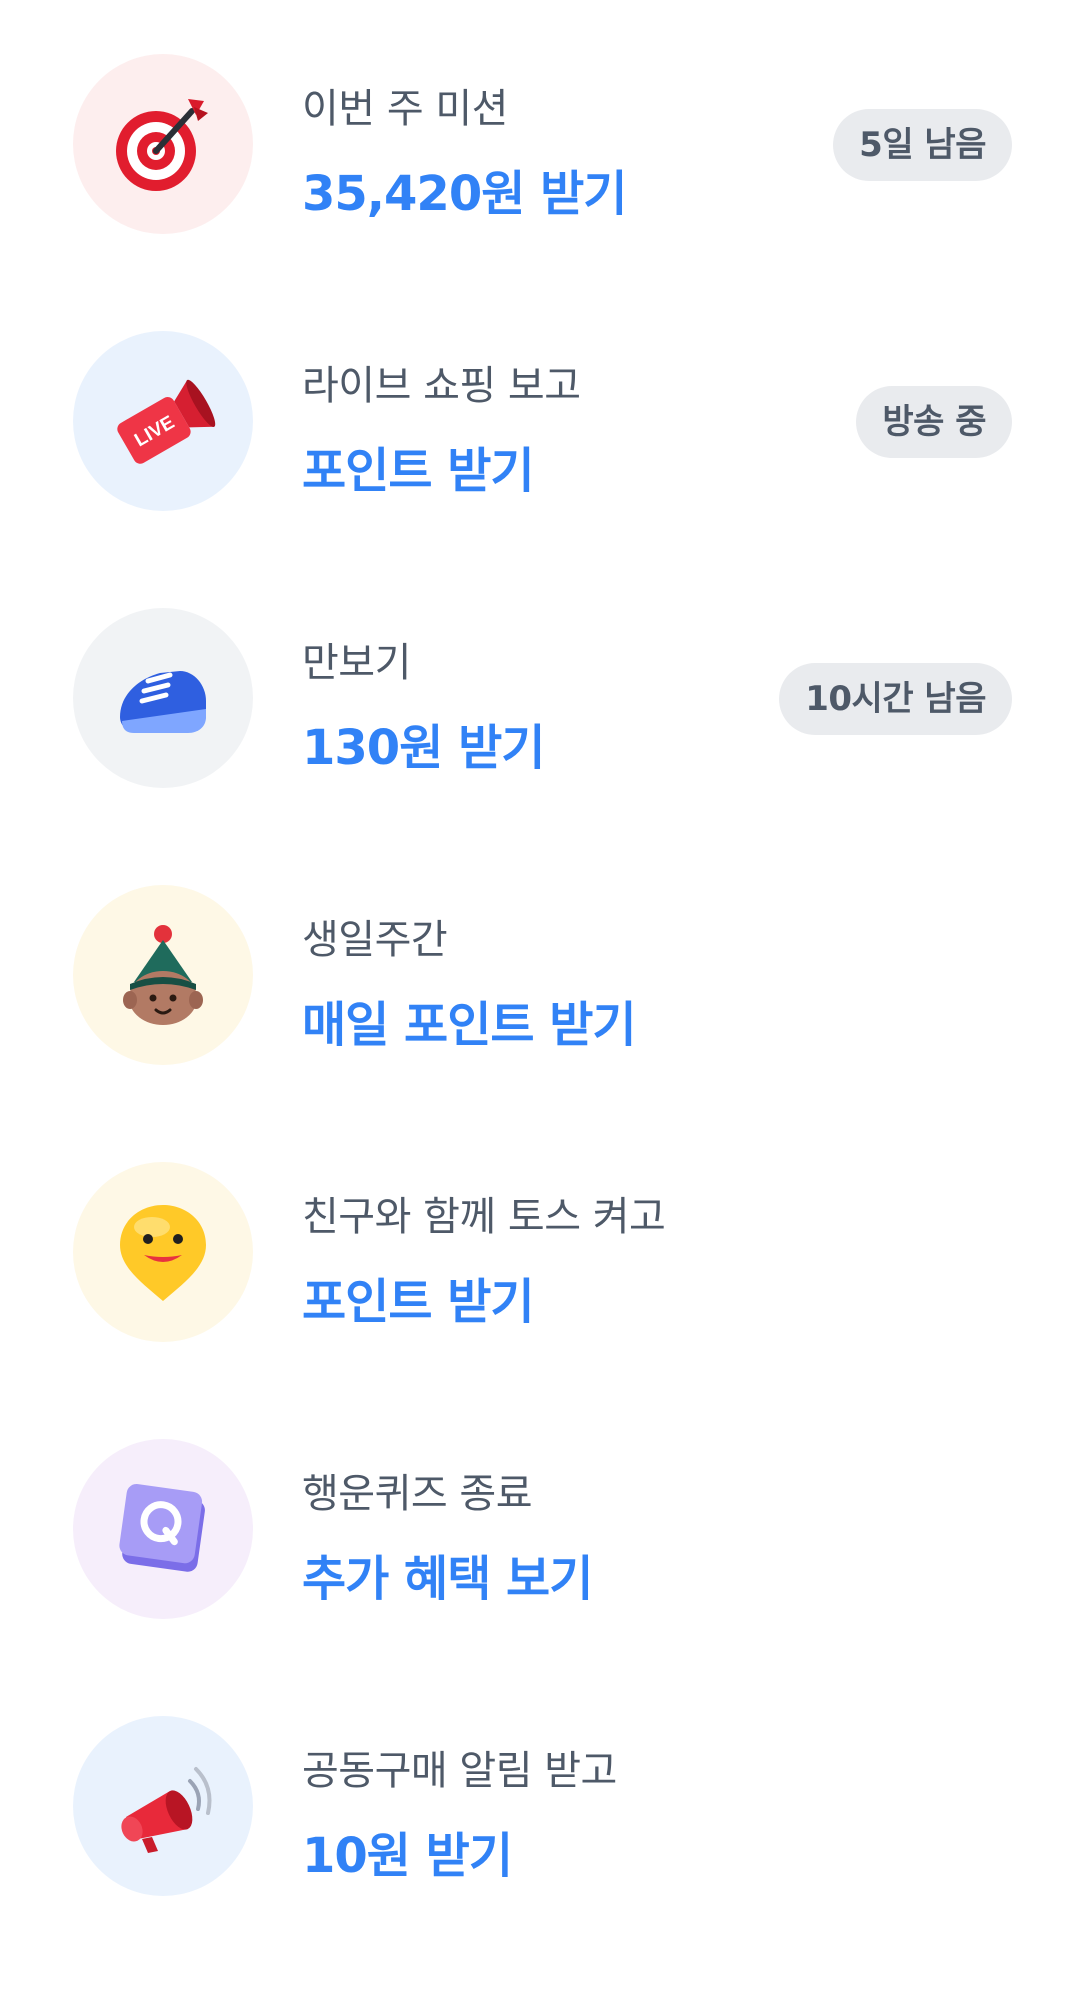  What do you see at coordinates (895, 699) in the screenshot?
I see `status-badge: 10시간 남음` at bounding box center [895, 699].